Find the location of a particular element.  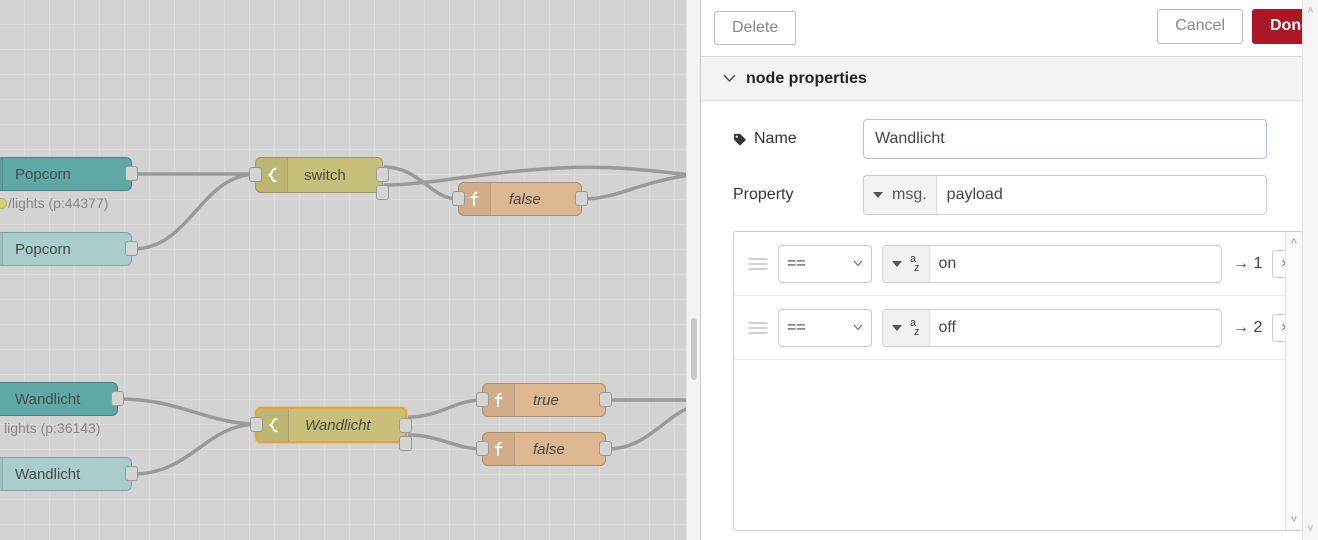

property-typed-input: msg. payload is located at coordinates (1065, 195).